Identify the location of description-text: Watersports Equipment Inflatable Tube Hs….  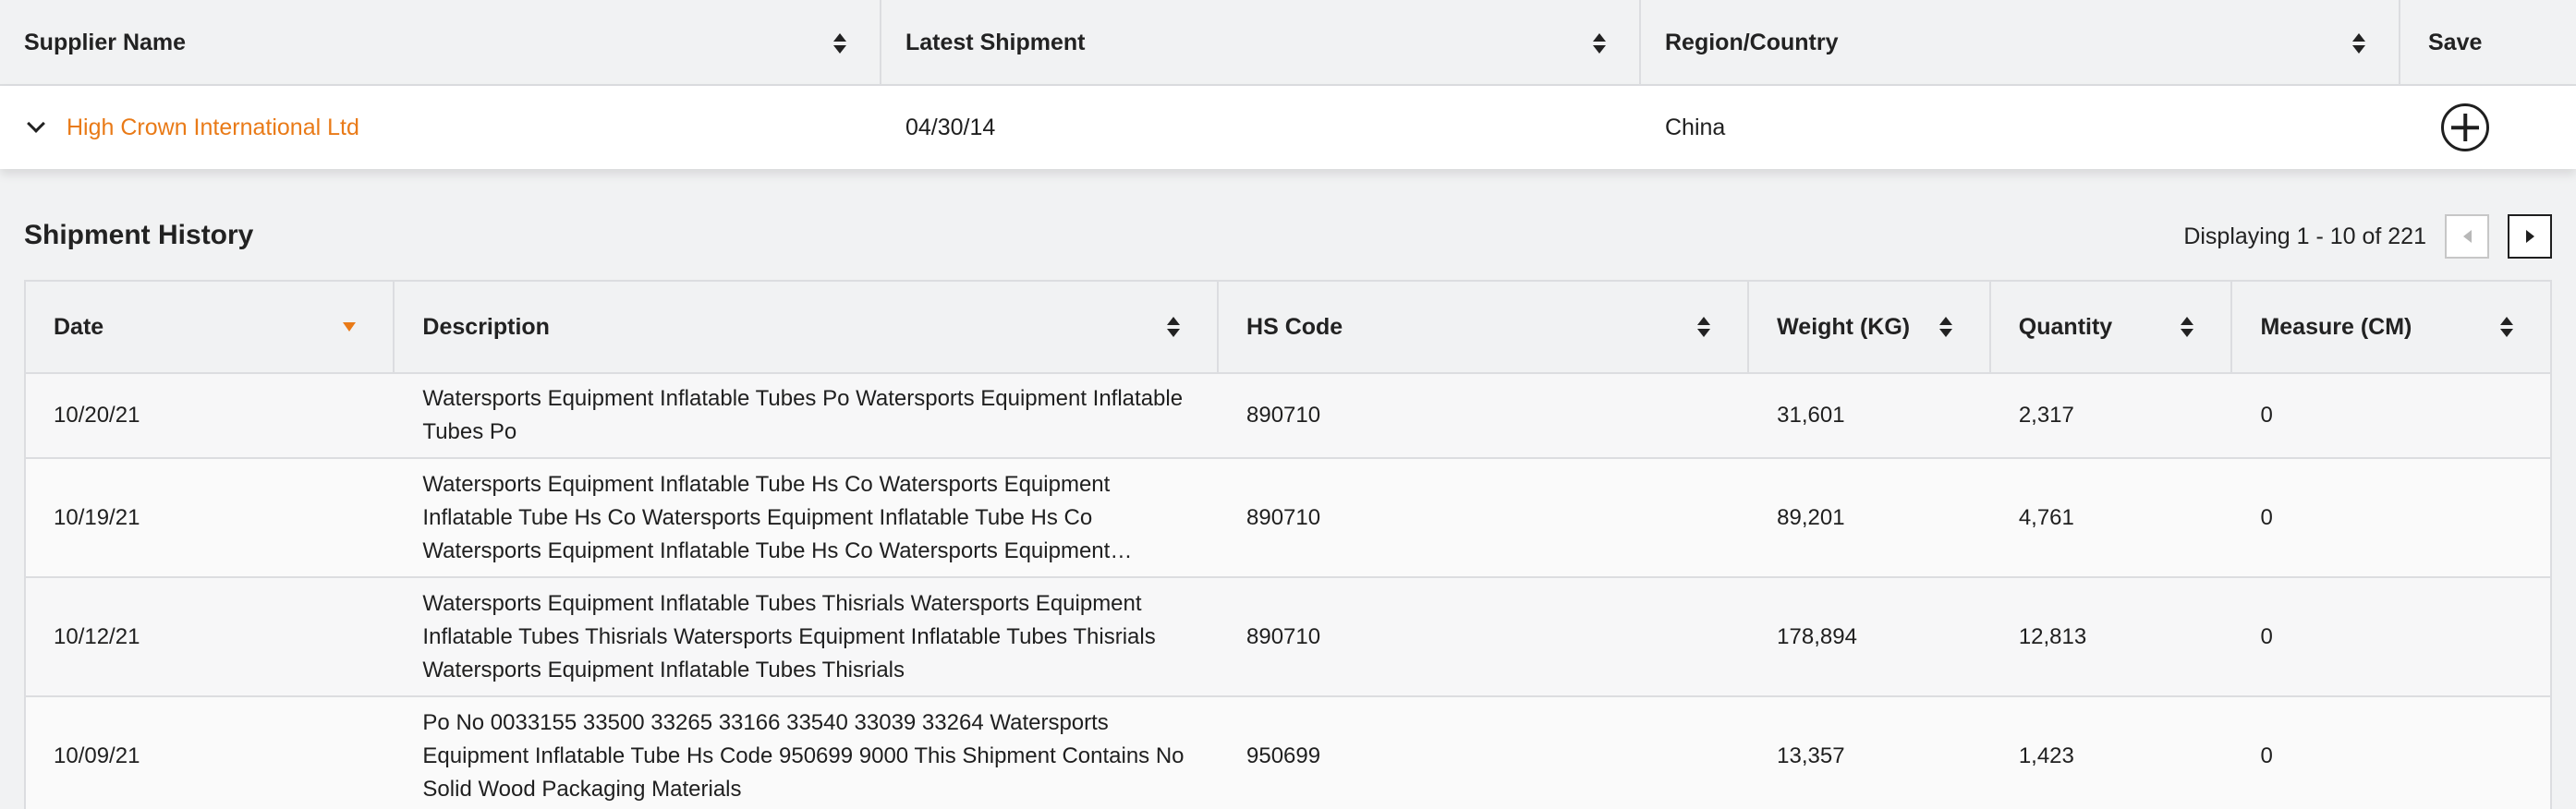
(766, 517).